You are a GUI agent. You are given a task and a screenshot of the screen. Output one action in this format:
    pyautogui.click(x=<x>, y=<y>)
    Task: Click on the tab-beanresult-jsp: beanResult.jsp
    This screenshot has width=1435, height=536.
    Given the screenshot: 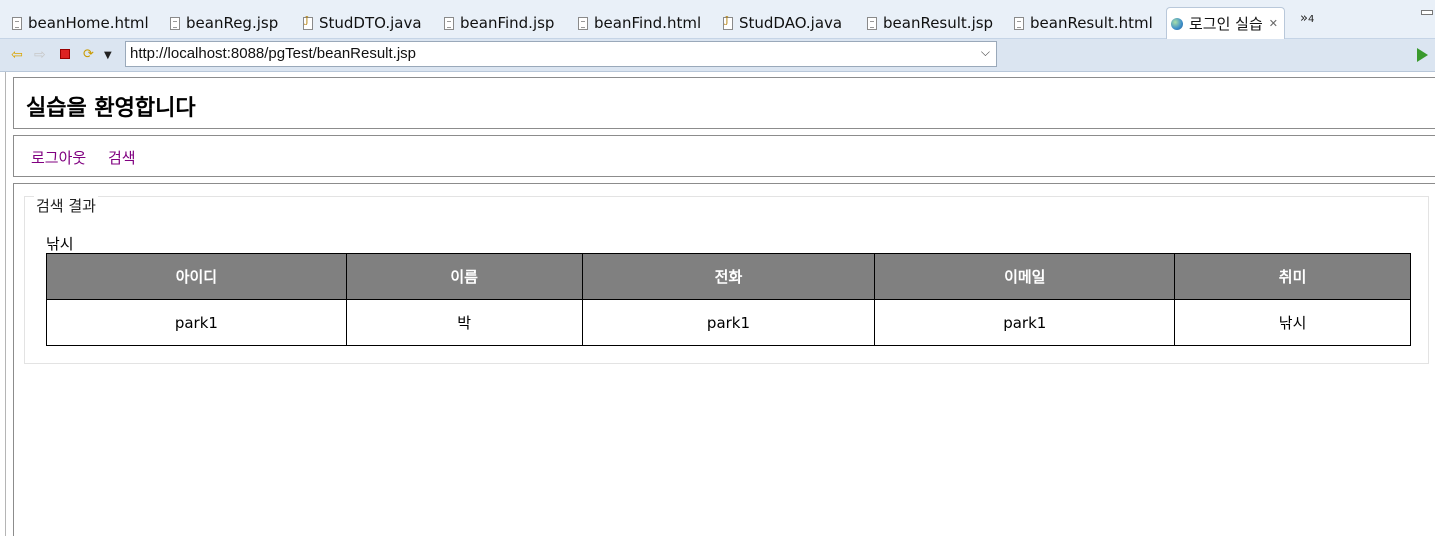 What is the action you would take?
    pyautogui.click(x=930, y=23)
    